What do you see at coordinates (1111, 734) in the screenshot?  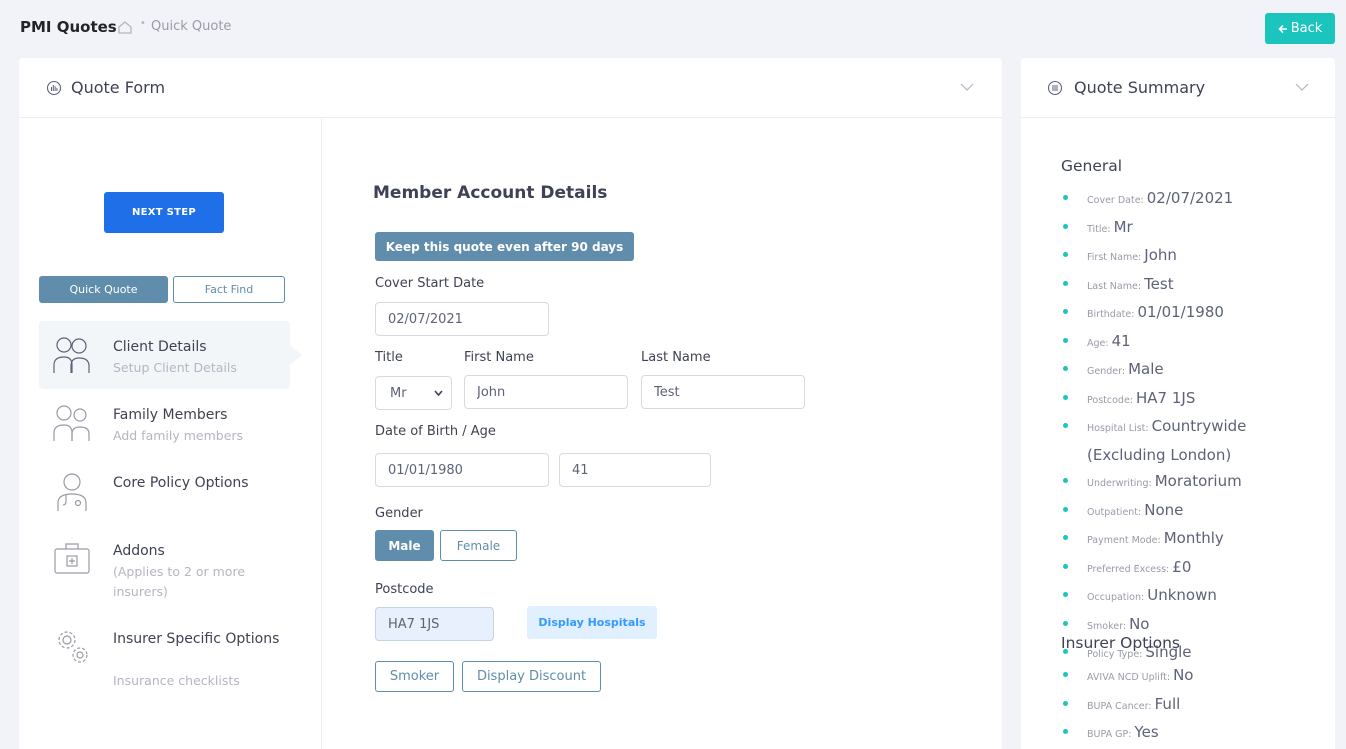 I see `summary-key: BUPA GP:` at bounding box center [1111, 734].